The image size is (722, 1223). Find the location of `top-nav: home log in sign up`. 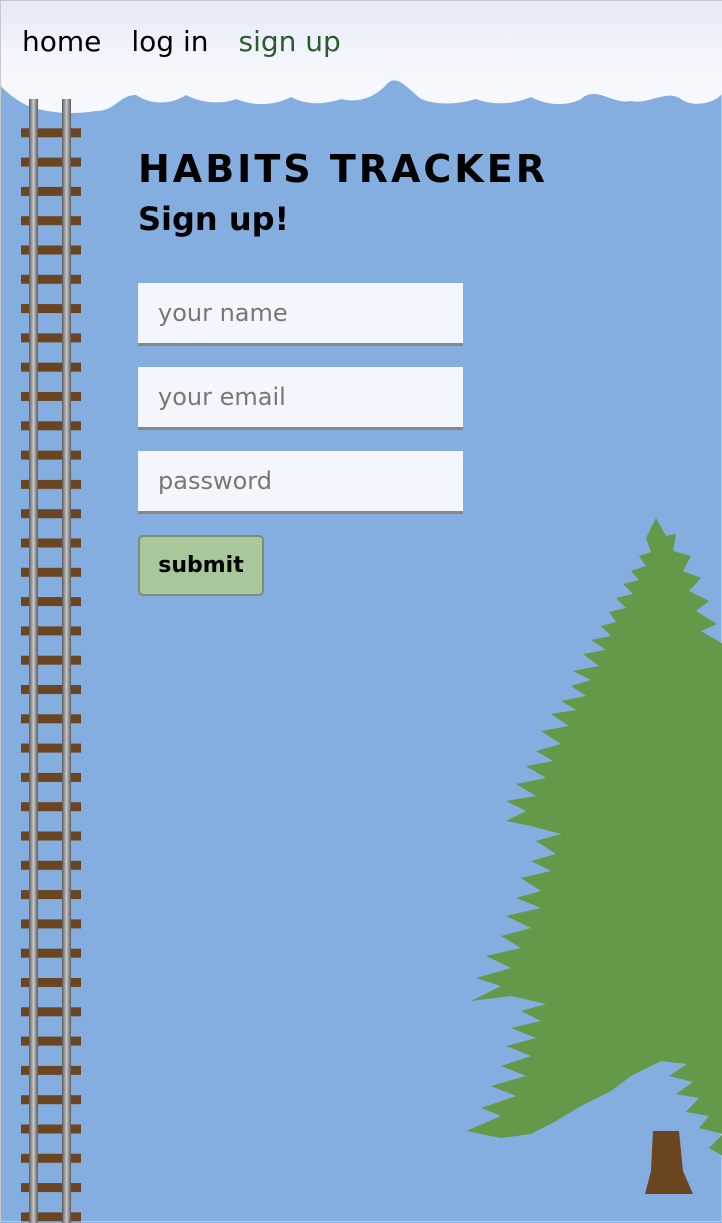

top-nav: home log in sign up is located at coordinates (181, 41).